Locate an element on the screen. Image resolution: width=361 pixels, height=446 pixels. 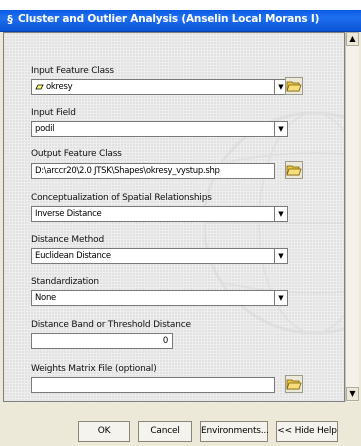
input-feature-class-browse-button is located at coordinates (294, 86).